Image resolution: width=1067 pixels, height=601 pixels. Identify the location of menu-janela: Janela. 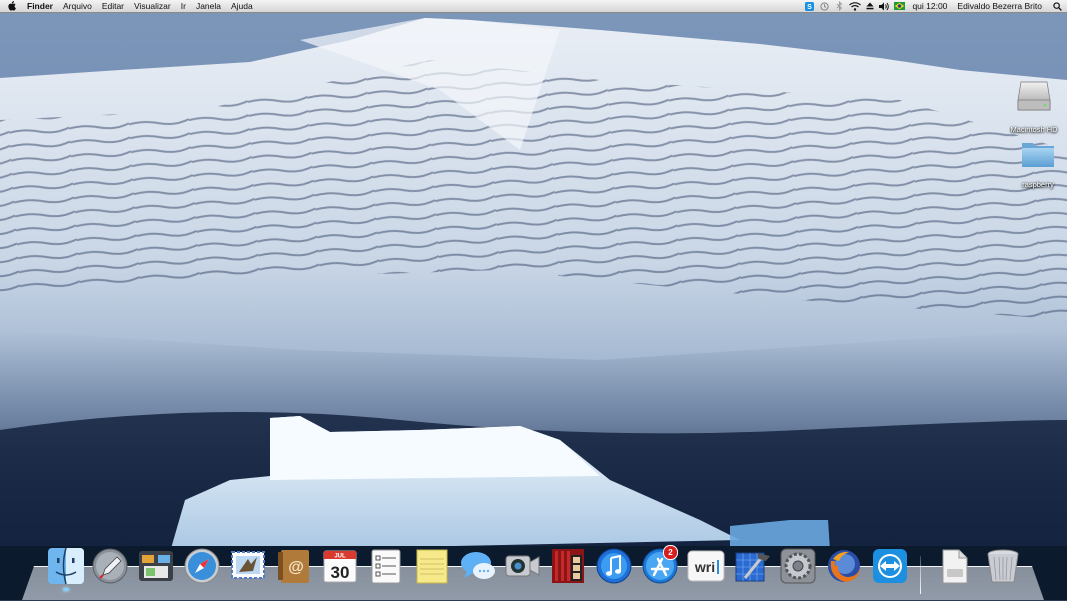
(208, 6).